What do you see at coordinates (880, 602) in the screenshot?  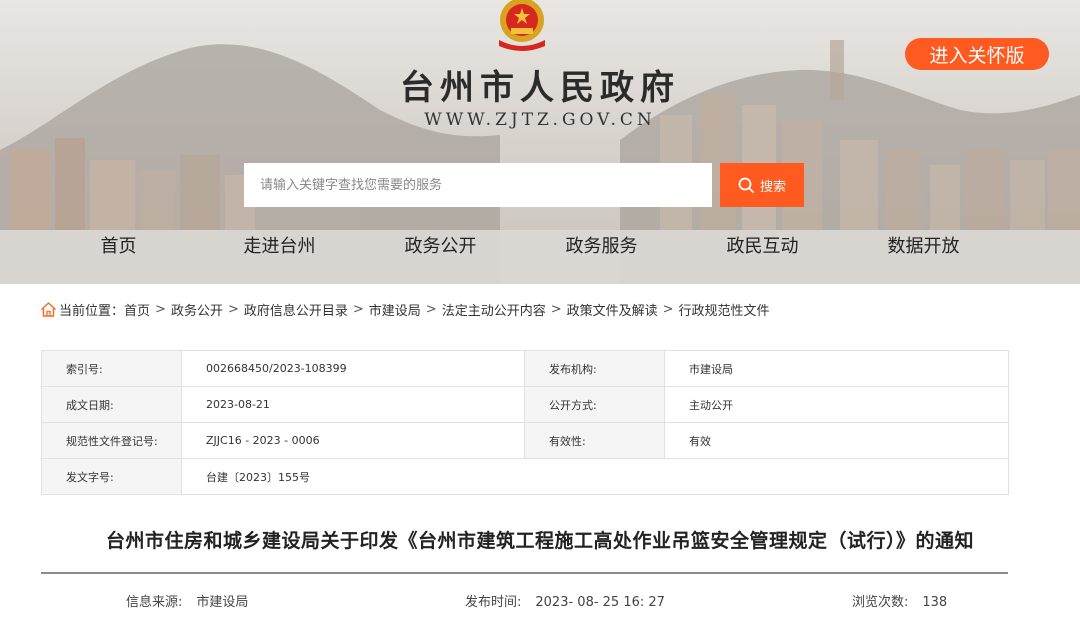 I see `view-count-label: 浏览次数:` at bounding box center [880, 602].